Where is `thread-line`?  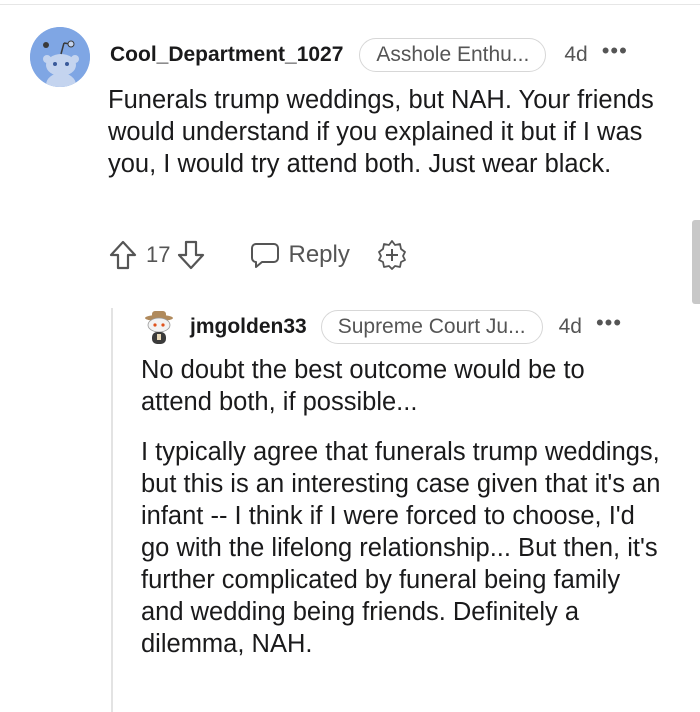
thread-line is located at coordinates (112, 510).